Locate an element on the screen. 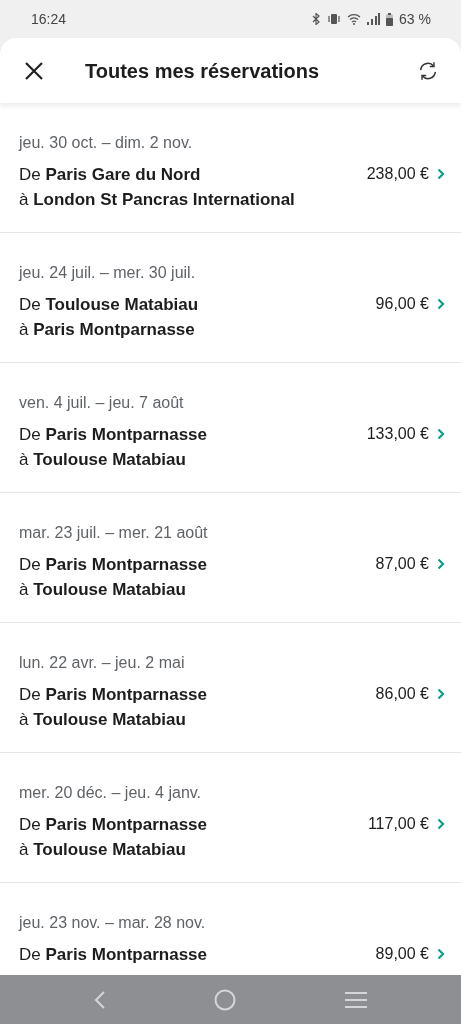 This screenshot has height=1024, width=461. bluetooth-icon is located at coordinates (316, 19).